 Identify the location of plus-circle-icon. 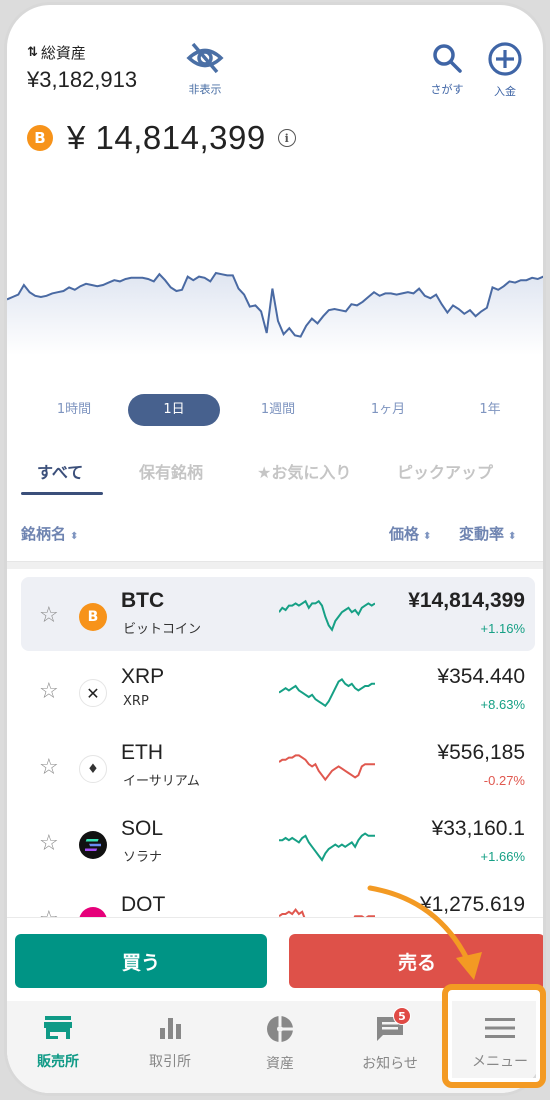
(505, 59).